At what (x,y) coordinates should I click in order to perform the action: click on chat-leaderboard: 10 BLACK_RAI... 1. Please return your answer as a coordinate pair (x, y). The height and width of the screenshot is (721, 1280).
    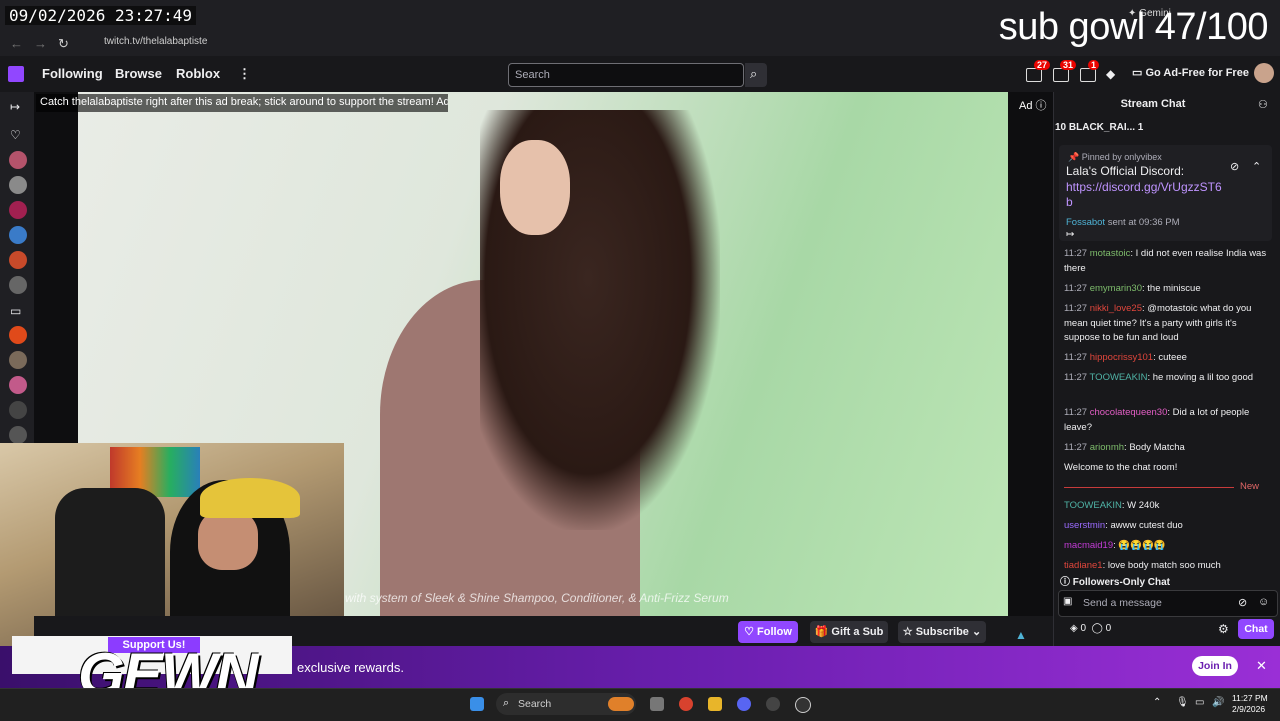
    Looking at the image, I should click on (1099, 127).